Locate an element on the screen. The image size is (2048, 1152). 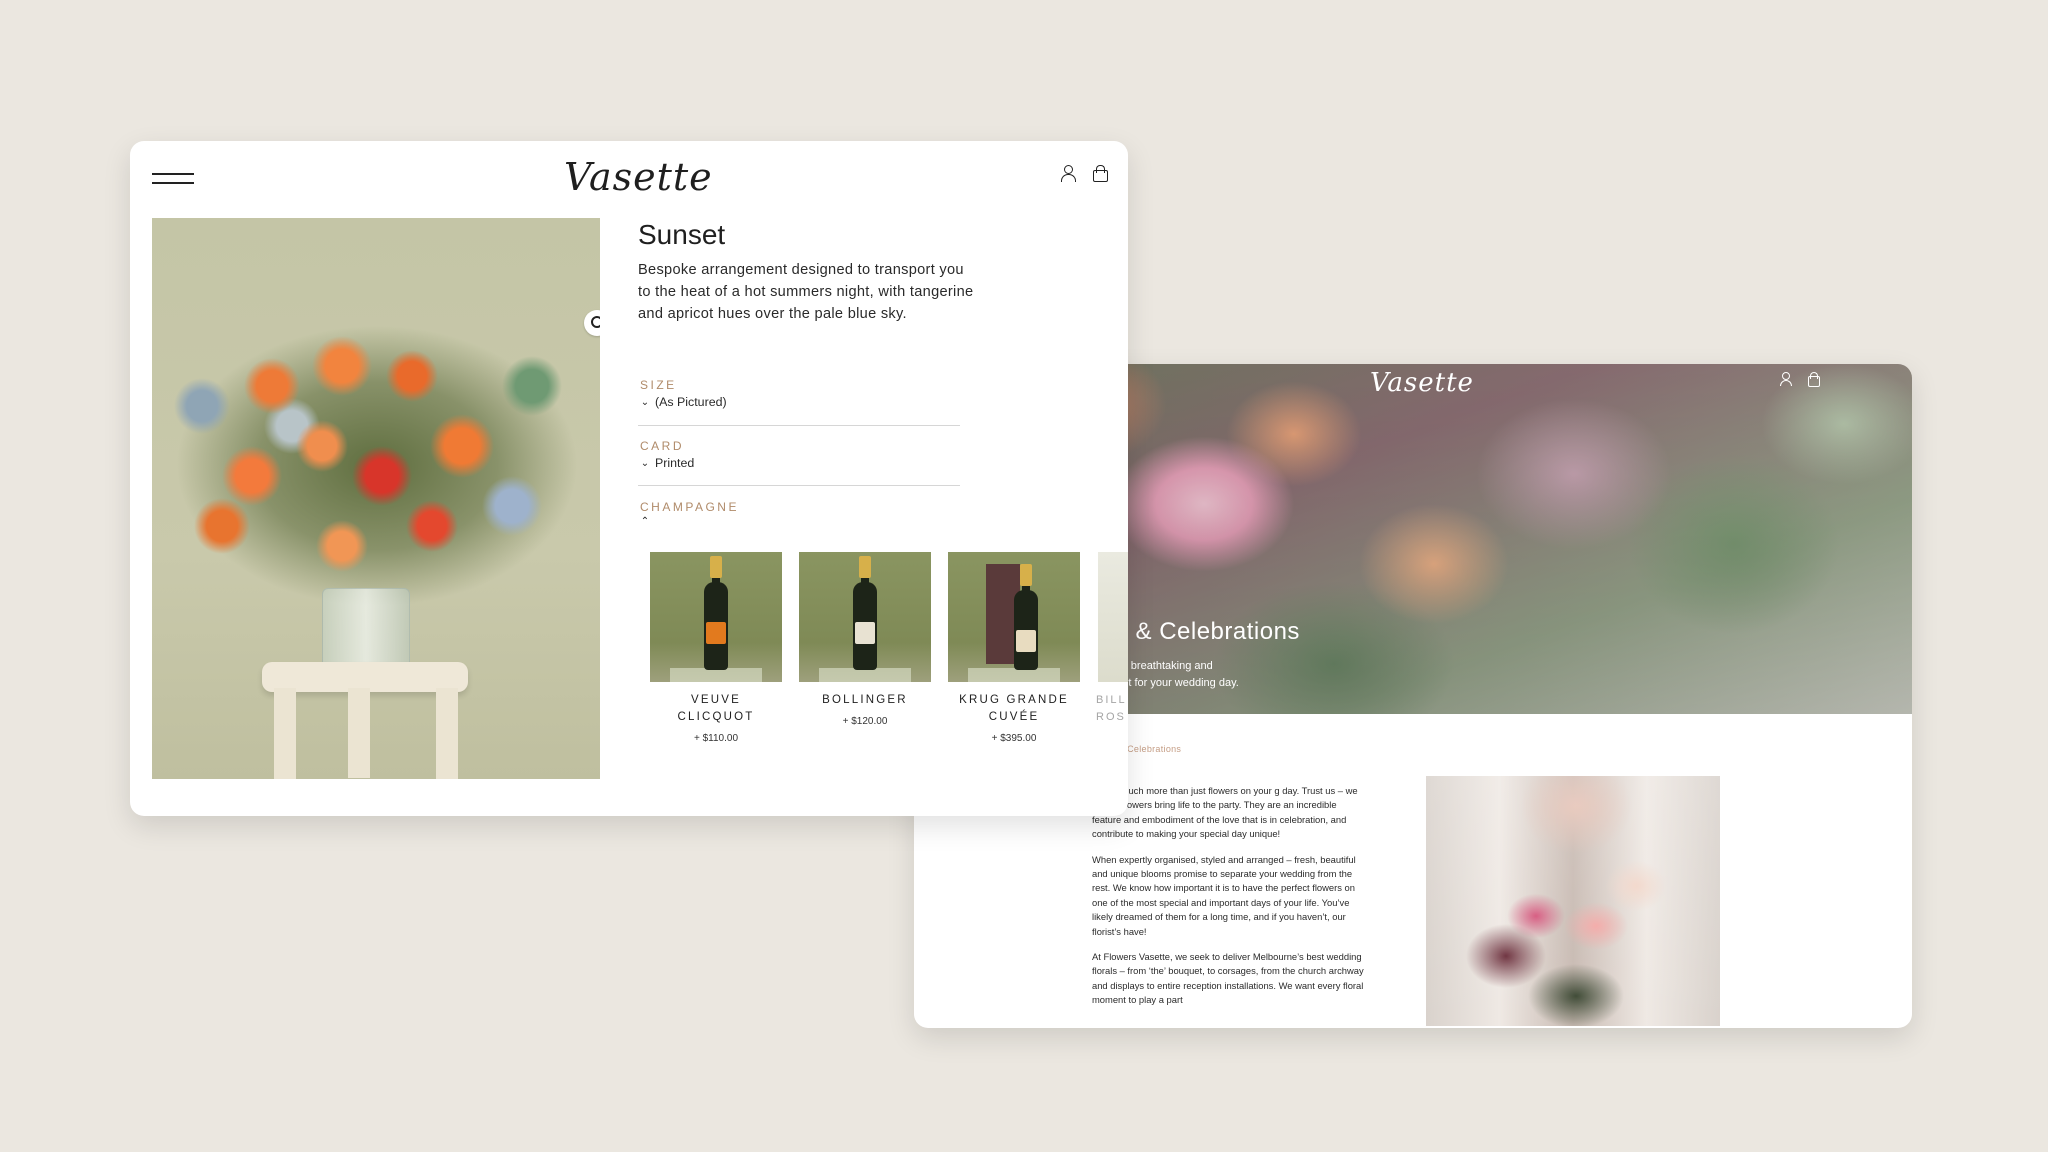
champagne-price: + $110.00 is located at coordinates (716, 738).